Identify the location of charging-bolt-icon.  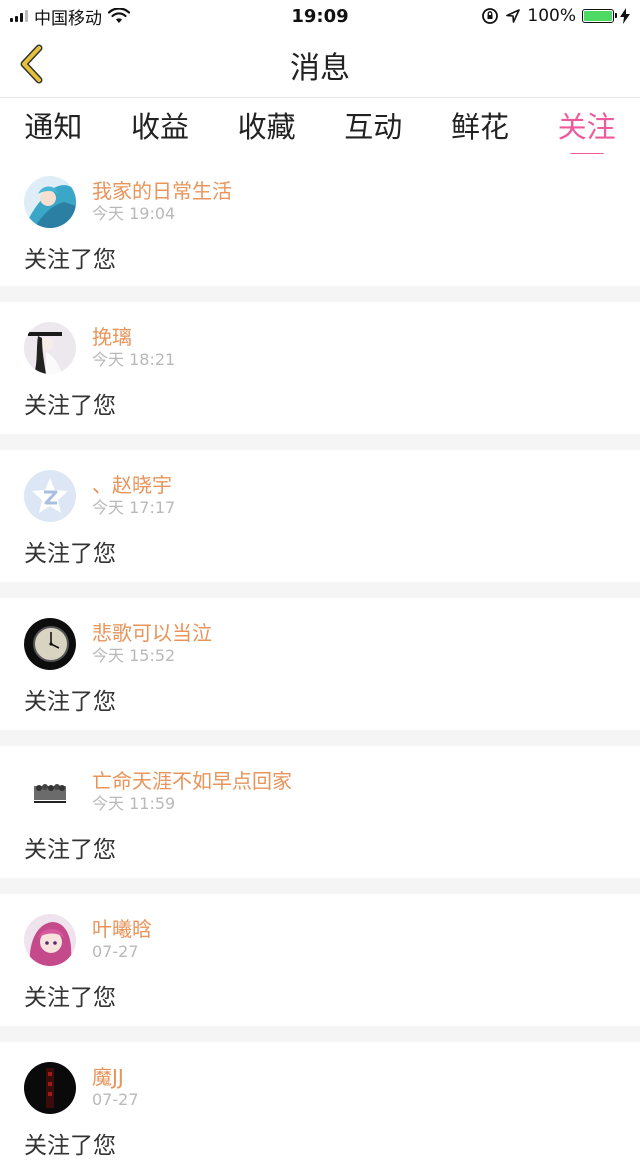
(625, 16).